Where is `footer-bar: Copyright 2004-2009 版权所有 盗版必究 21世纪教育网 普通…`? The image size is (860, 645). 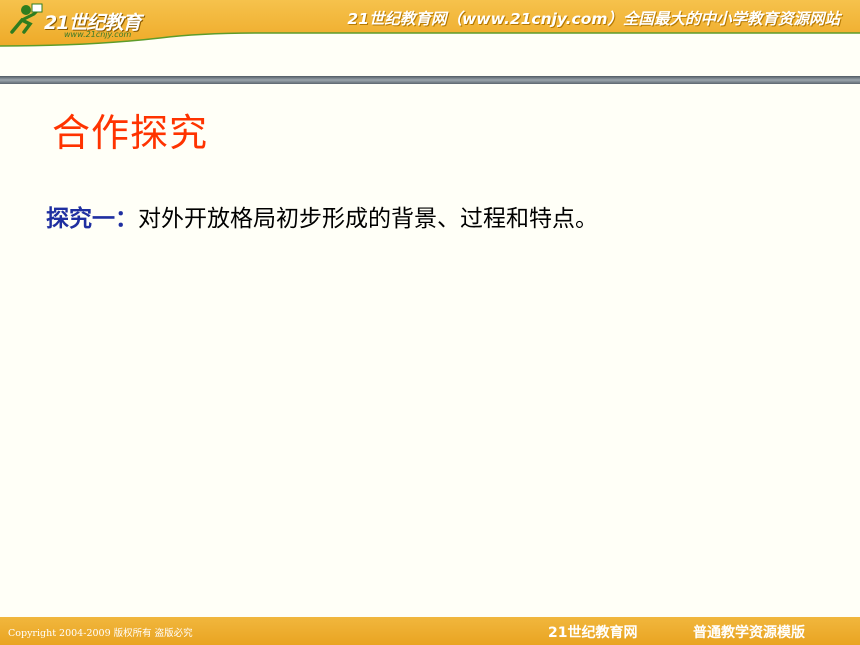
footer-bar: Copyright 2004-2009 版权所有 盗版必究 21世纪教育网 普通… is located at coordinates (430, 631).